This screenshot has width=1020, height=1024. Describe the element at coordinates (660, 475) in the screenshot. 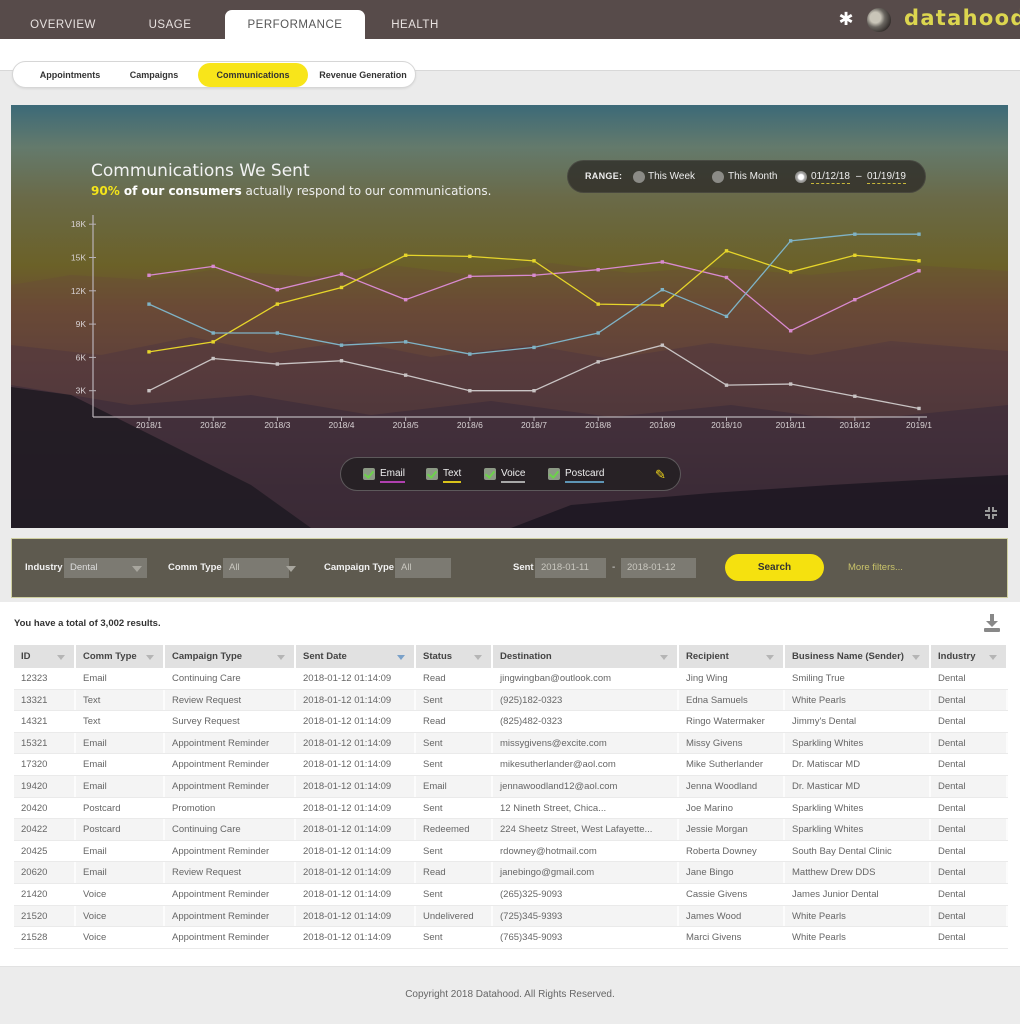

I see `pencil-icon: ✎` at that location.